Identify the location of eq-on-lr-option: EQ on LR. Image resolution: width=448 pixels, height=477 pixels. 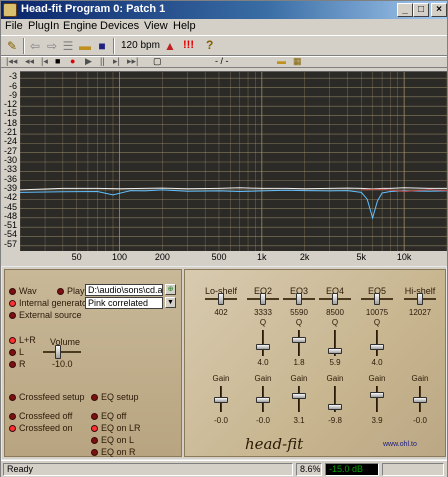
(116, 428).